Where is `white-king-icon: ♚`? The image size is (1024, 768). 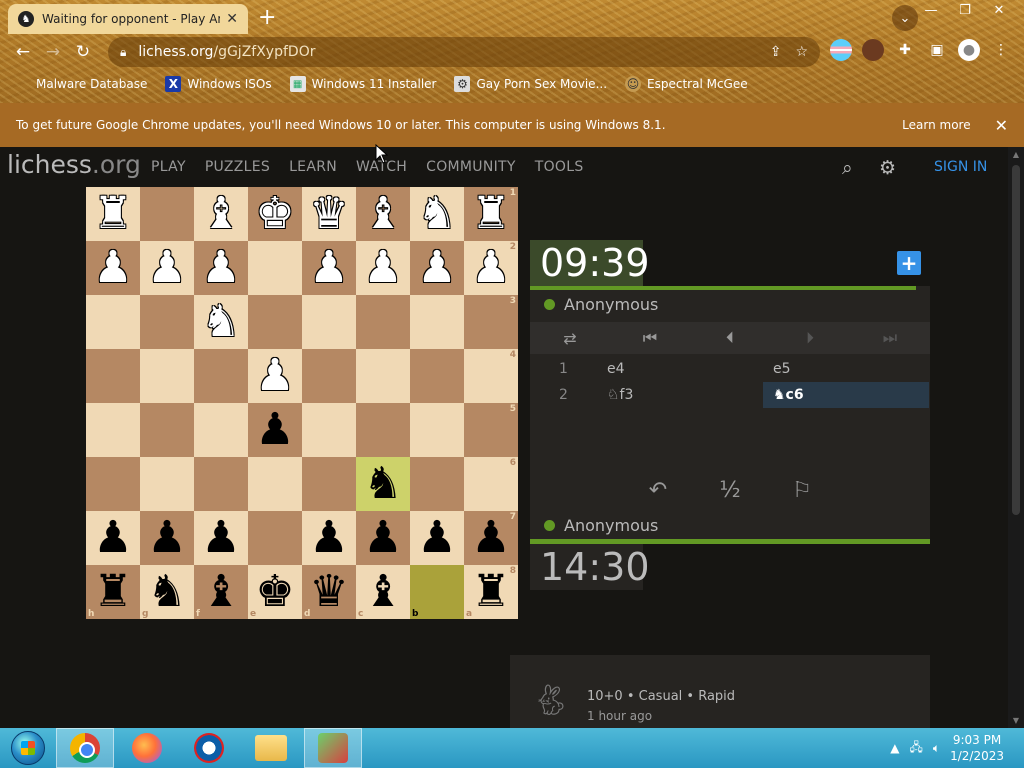
white-king-icon: ♚ is located at coordinates (274, 214).